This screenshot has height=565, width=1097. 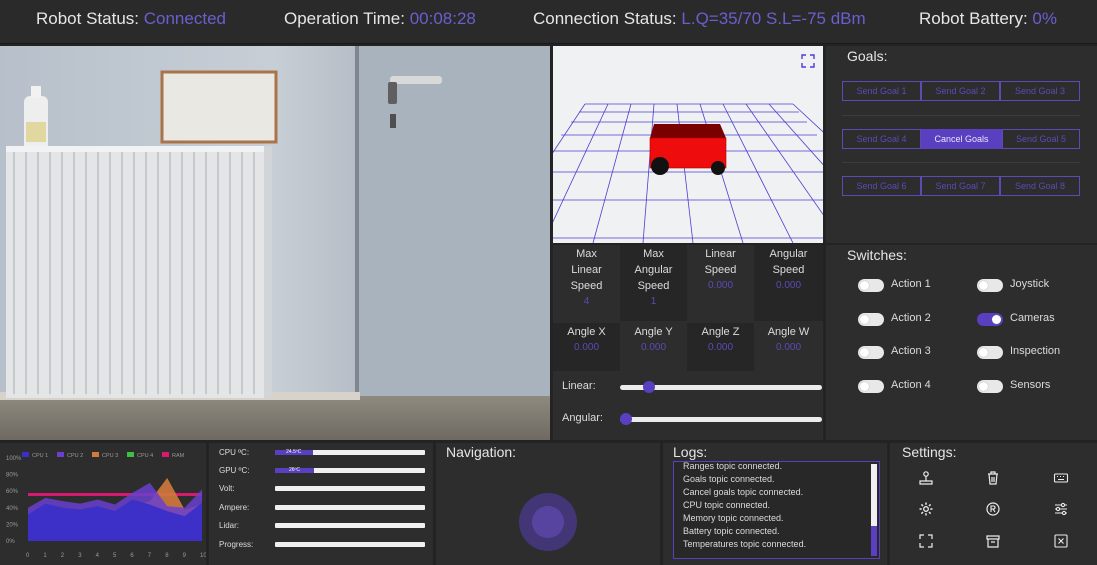 What do you see at coordinates (1040, 91) in the screenshot?
I see `send-goal-3-button: Send Goal 3` at bounding box center [1040, 91].